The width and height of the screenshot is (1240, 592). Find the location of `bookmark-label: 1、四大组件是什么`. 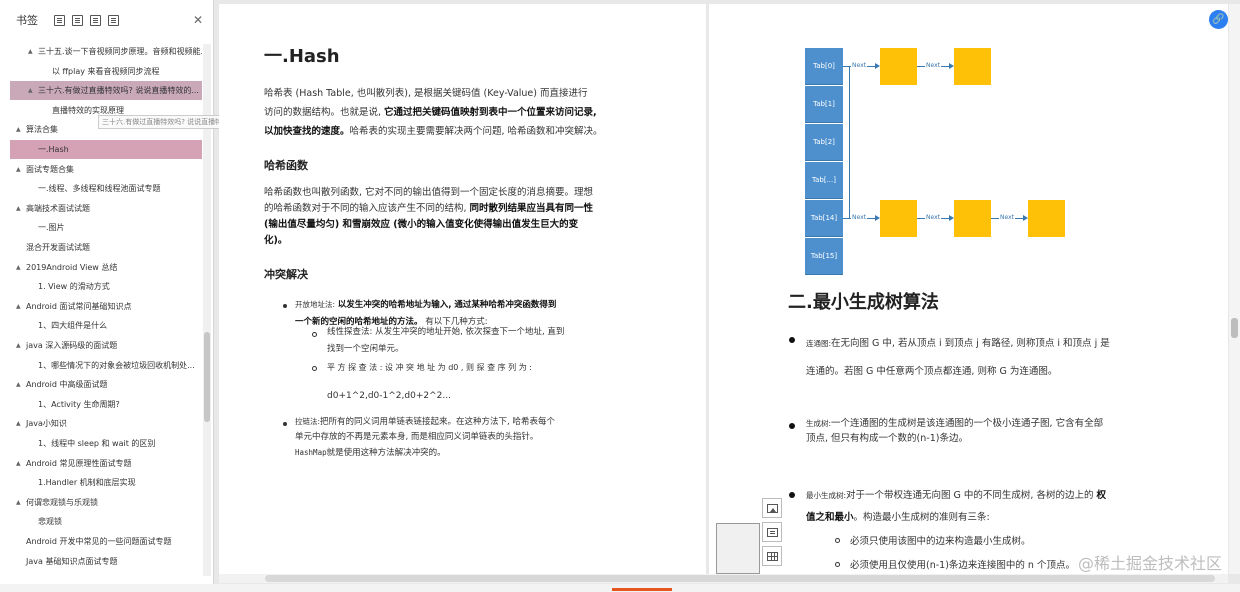

bookmark-label: 1、四大组件是什么 is located at coordinates (73, 325).